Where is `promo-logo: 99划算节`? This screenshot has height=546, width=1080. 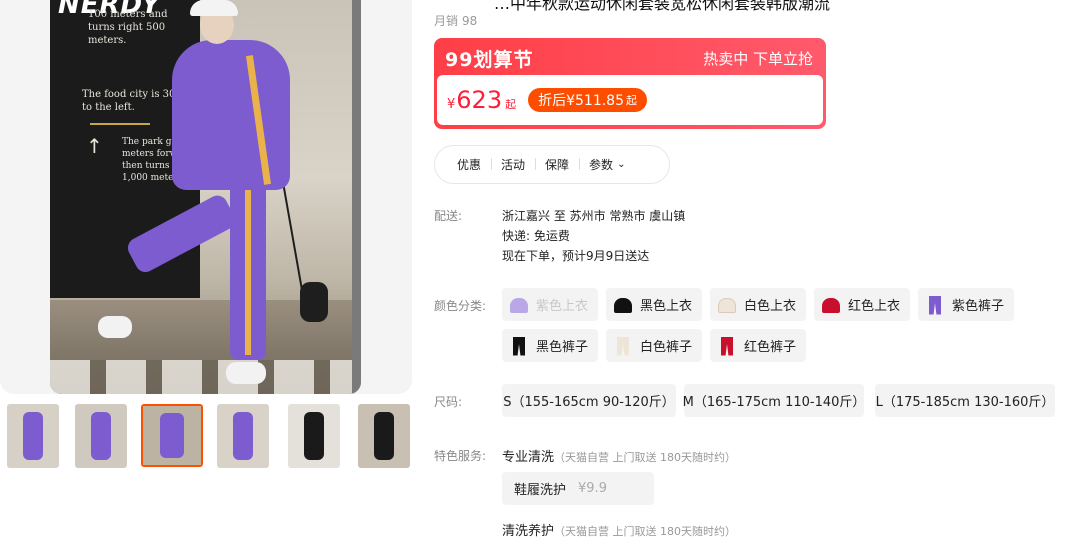 promo-logo: 99划算节 is located at coordinates (489, 59).